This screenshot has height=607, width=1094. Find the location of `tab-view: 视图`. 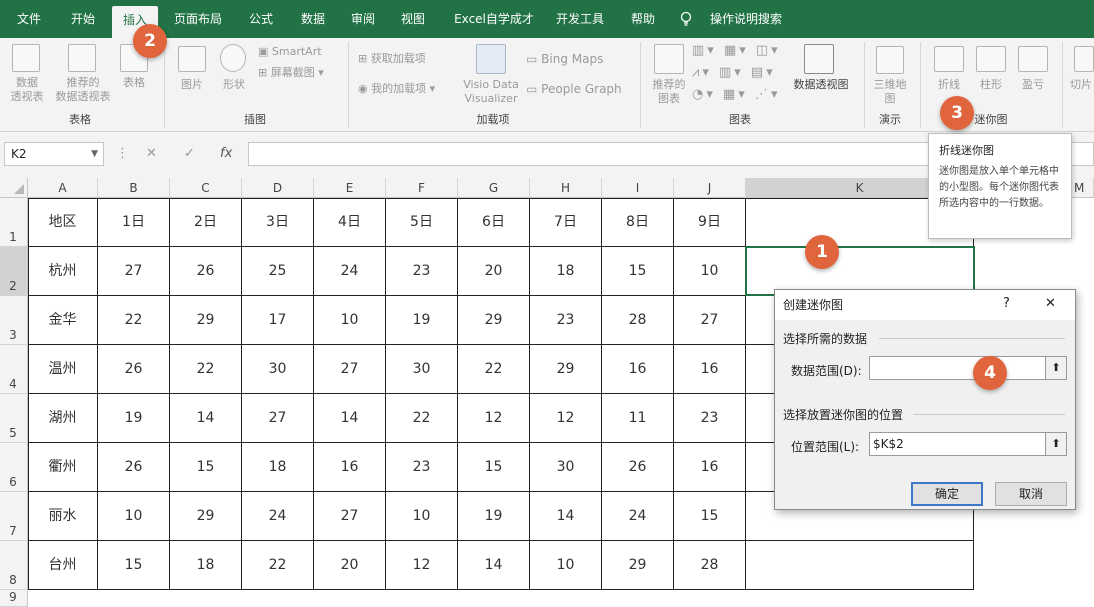

tab-view: 视图 is located at coordinates (413, 19).